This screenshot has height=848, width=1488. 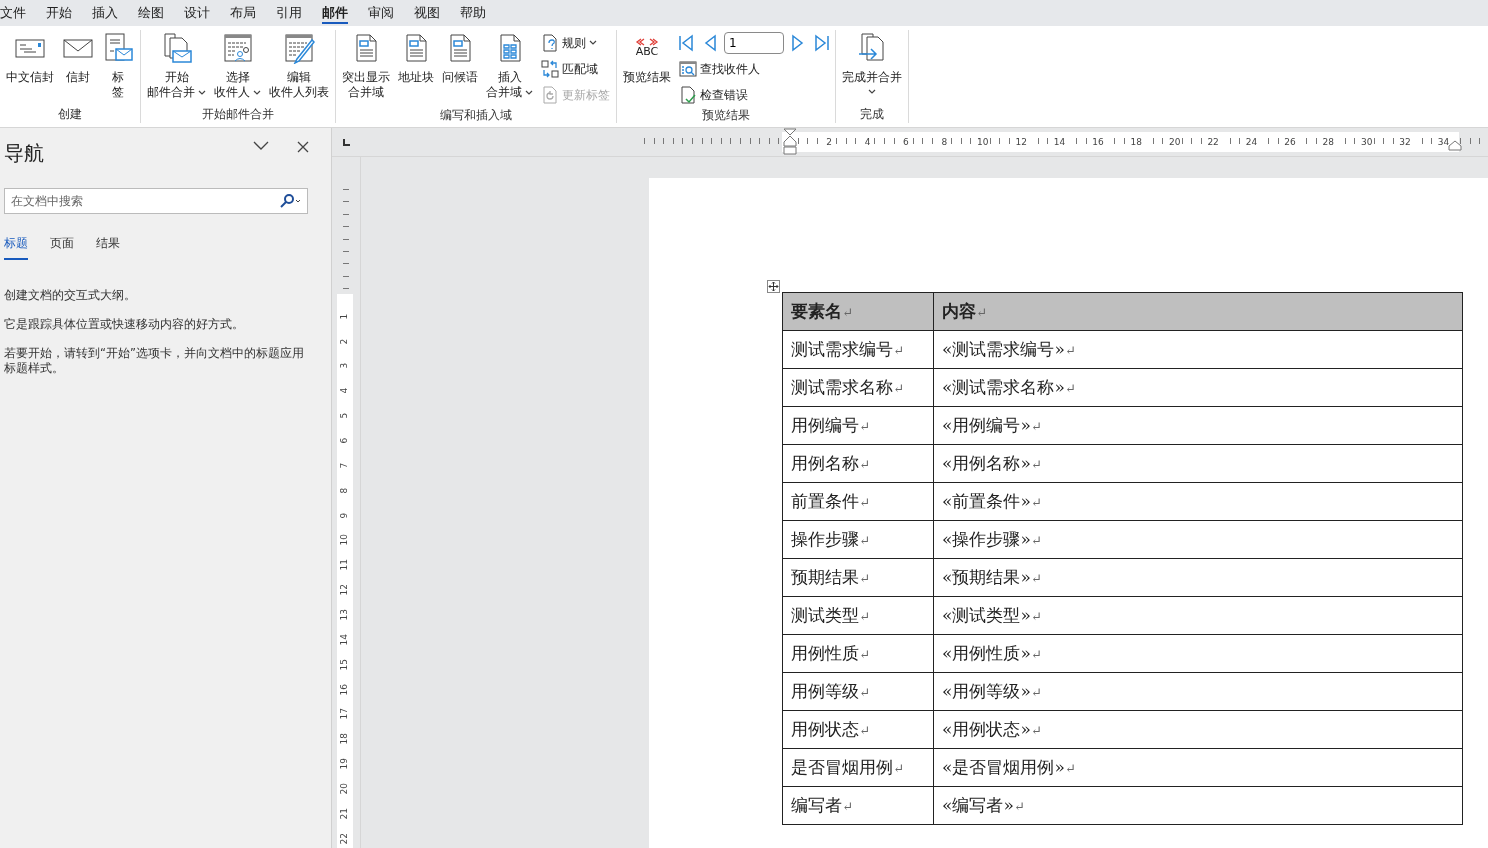 I want to click on table-cell: 测试需求编号↵, so click(x=858, y=349).